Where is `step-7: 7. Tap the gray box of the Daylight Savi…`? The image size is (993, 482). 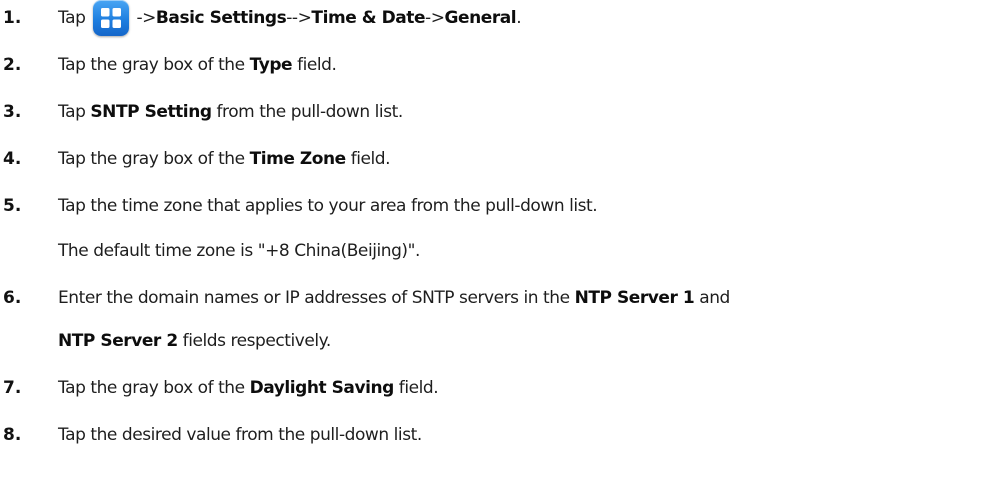 step-7: 7. Tap the gray box of the Daylight Savi… is located at coordinates (496, 388).